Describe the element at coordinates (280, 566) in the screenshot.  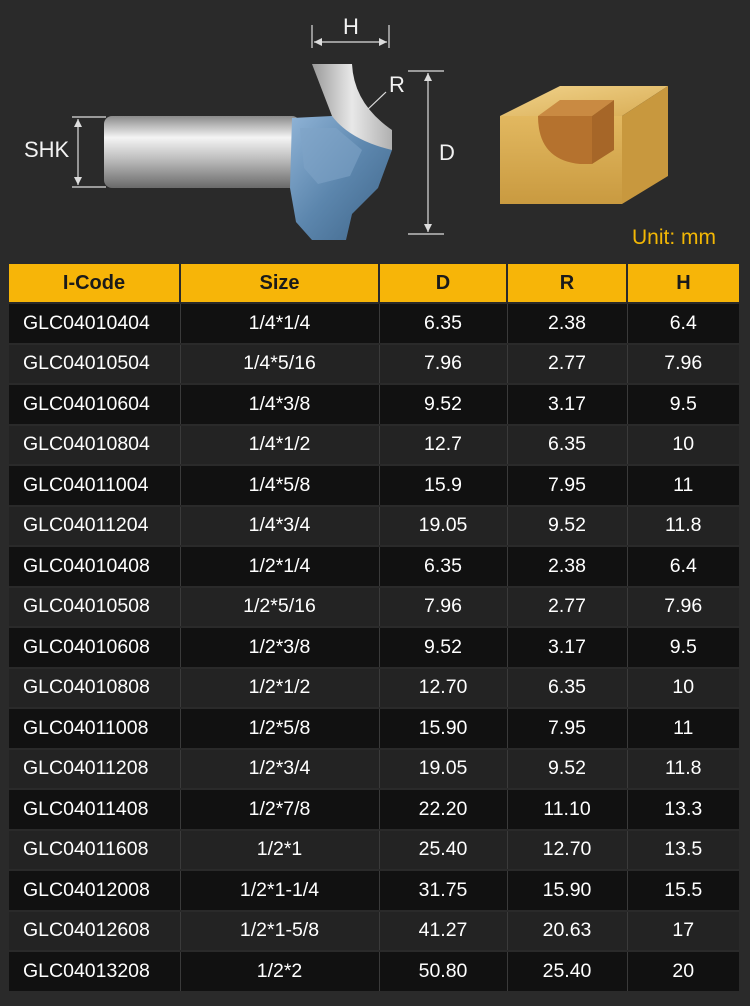
I see `cell-size: 1/2*1/4` at that location.